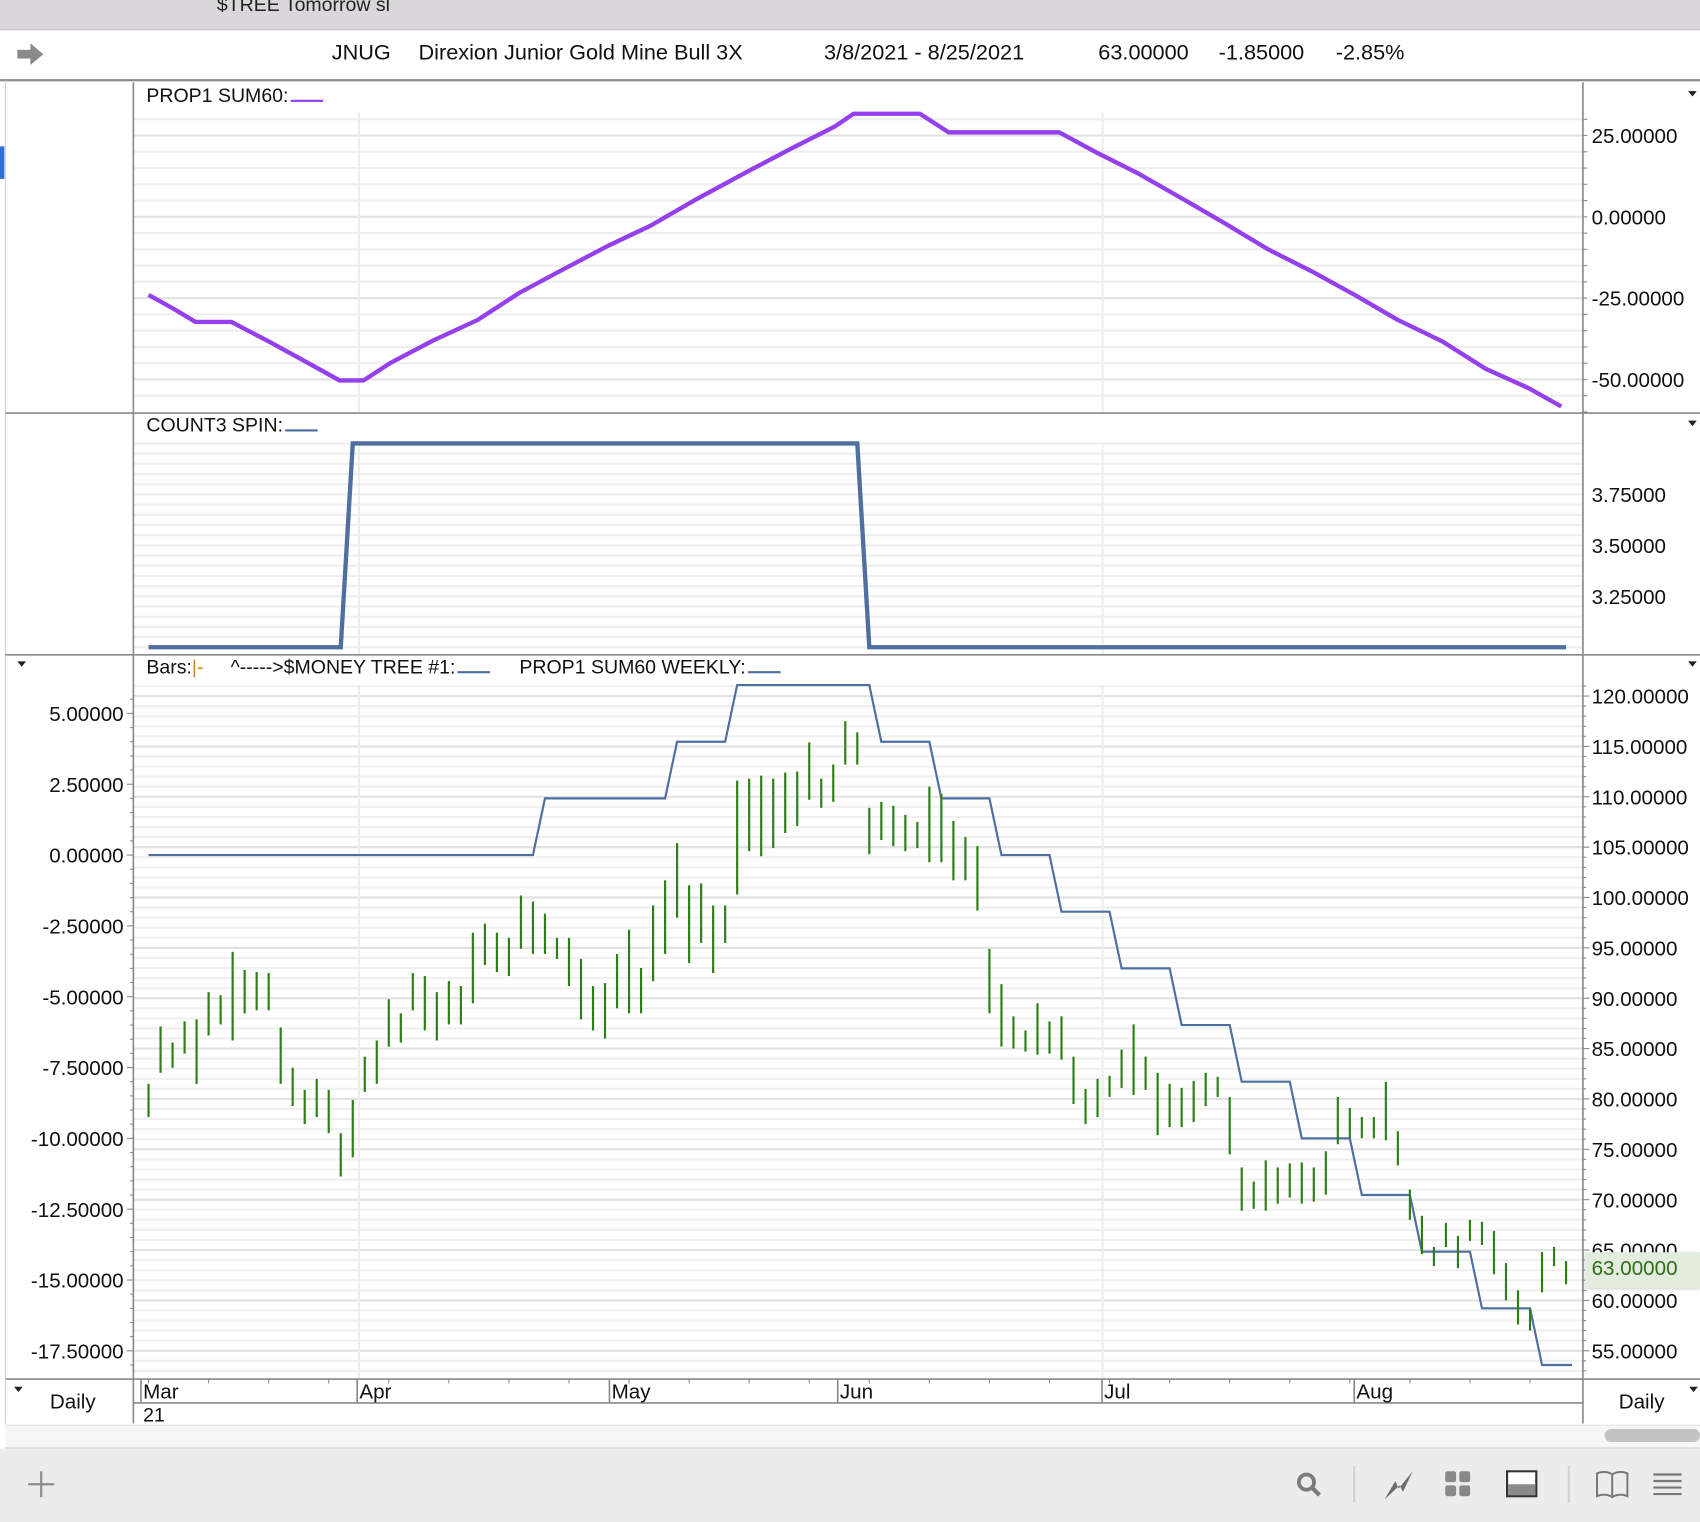  I want to click on panel-icon, so click(1521, 1484).